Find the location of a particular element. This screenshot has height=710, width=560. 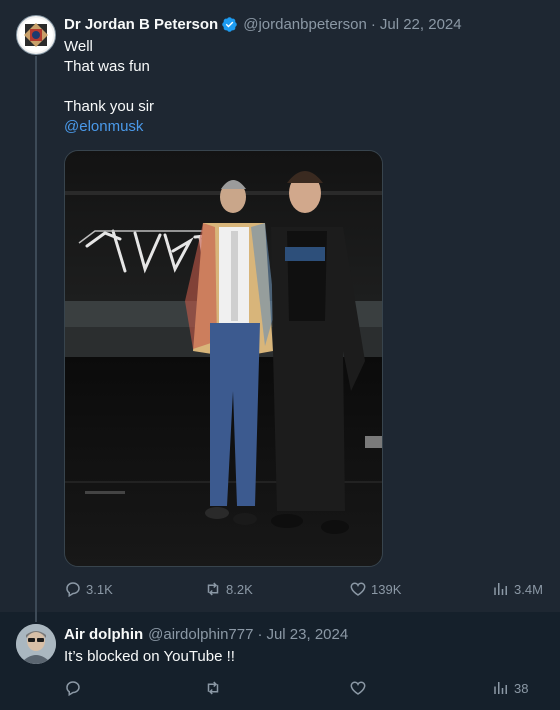

reply-reply-button is located at coordinates (75, 688).